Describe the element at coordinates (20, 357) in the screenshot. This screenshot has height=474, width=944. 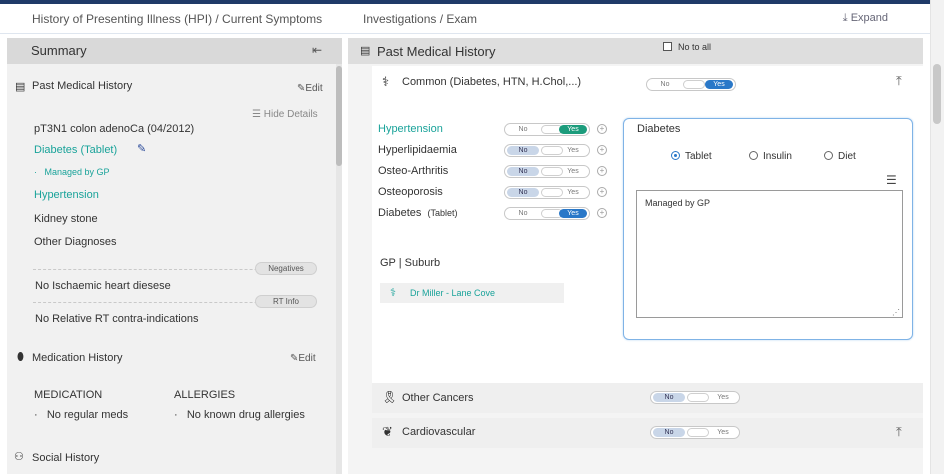
I see `pill-icon: ⬮` at that location.